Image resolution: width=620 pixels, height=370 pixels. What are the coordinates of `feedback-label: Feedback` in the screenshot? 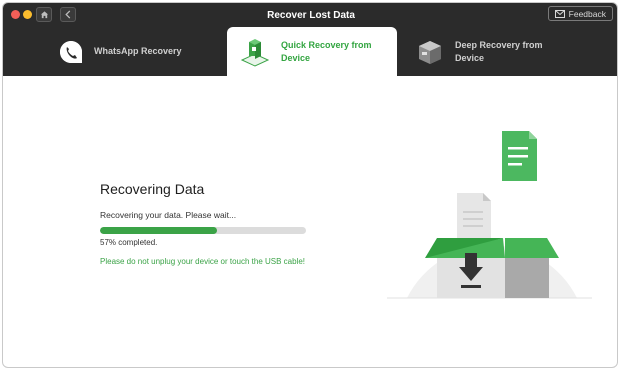 It's located at (587, 13).